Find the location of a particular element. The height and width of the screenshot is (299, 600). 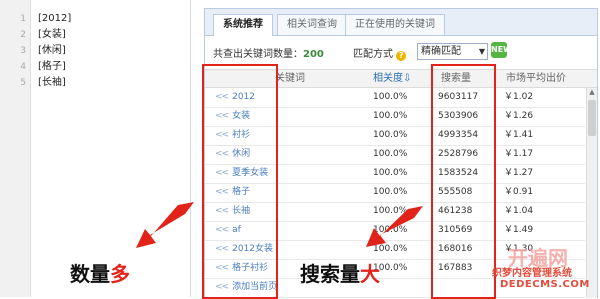

right-arrow-icon is located at coordinates (394, 226).